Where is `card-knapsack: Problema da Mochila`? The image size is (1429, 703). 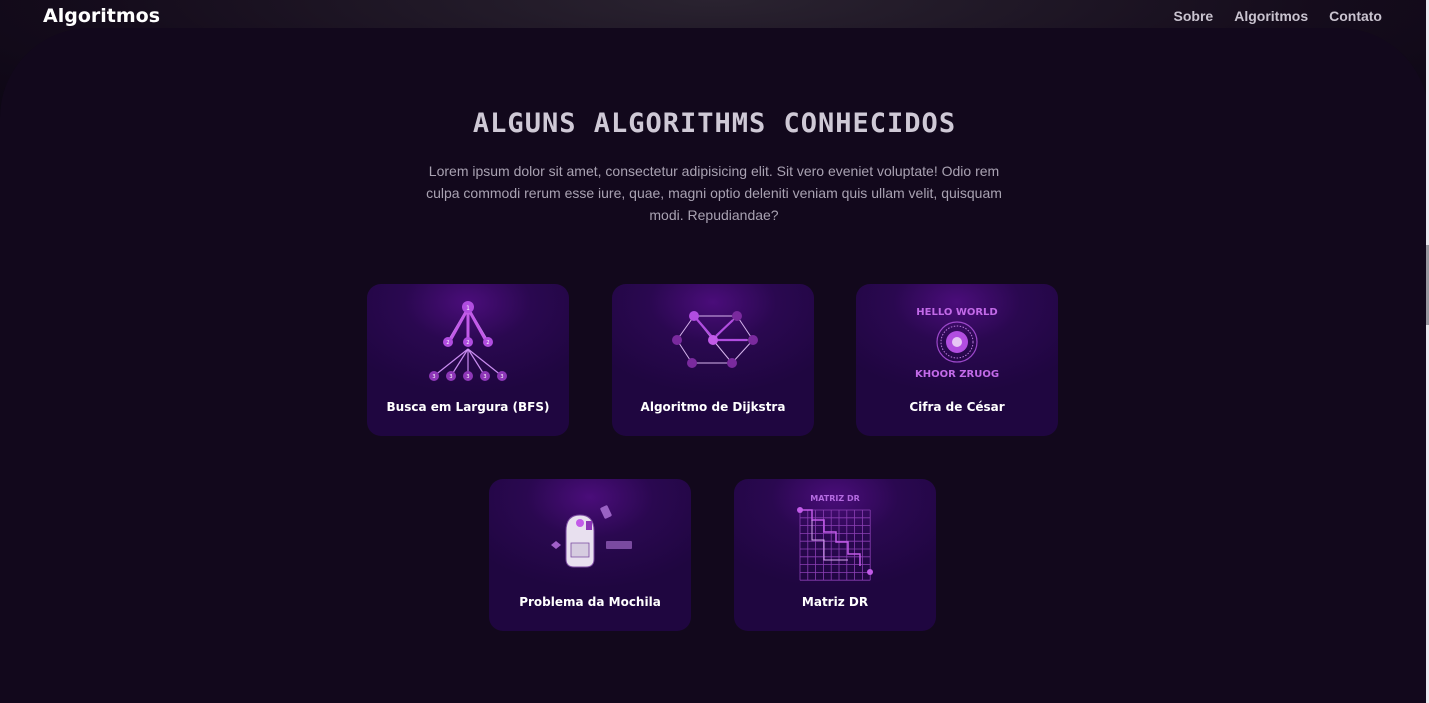
card-knapsack: Problema da Mochila is located at coordinates (590, 555).